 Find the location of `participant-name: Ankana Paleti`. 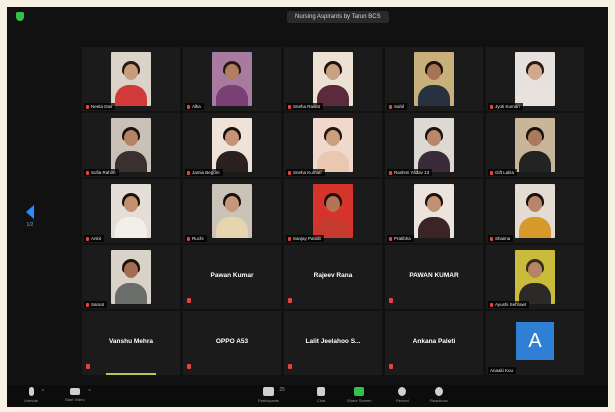

participant-name: Ankana Paleti is located at coordinates (434, 341).